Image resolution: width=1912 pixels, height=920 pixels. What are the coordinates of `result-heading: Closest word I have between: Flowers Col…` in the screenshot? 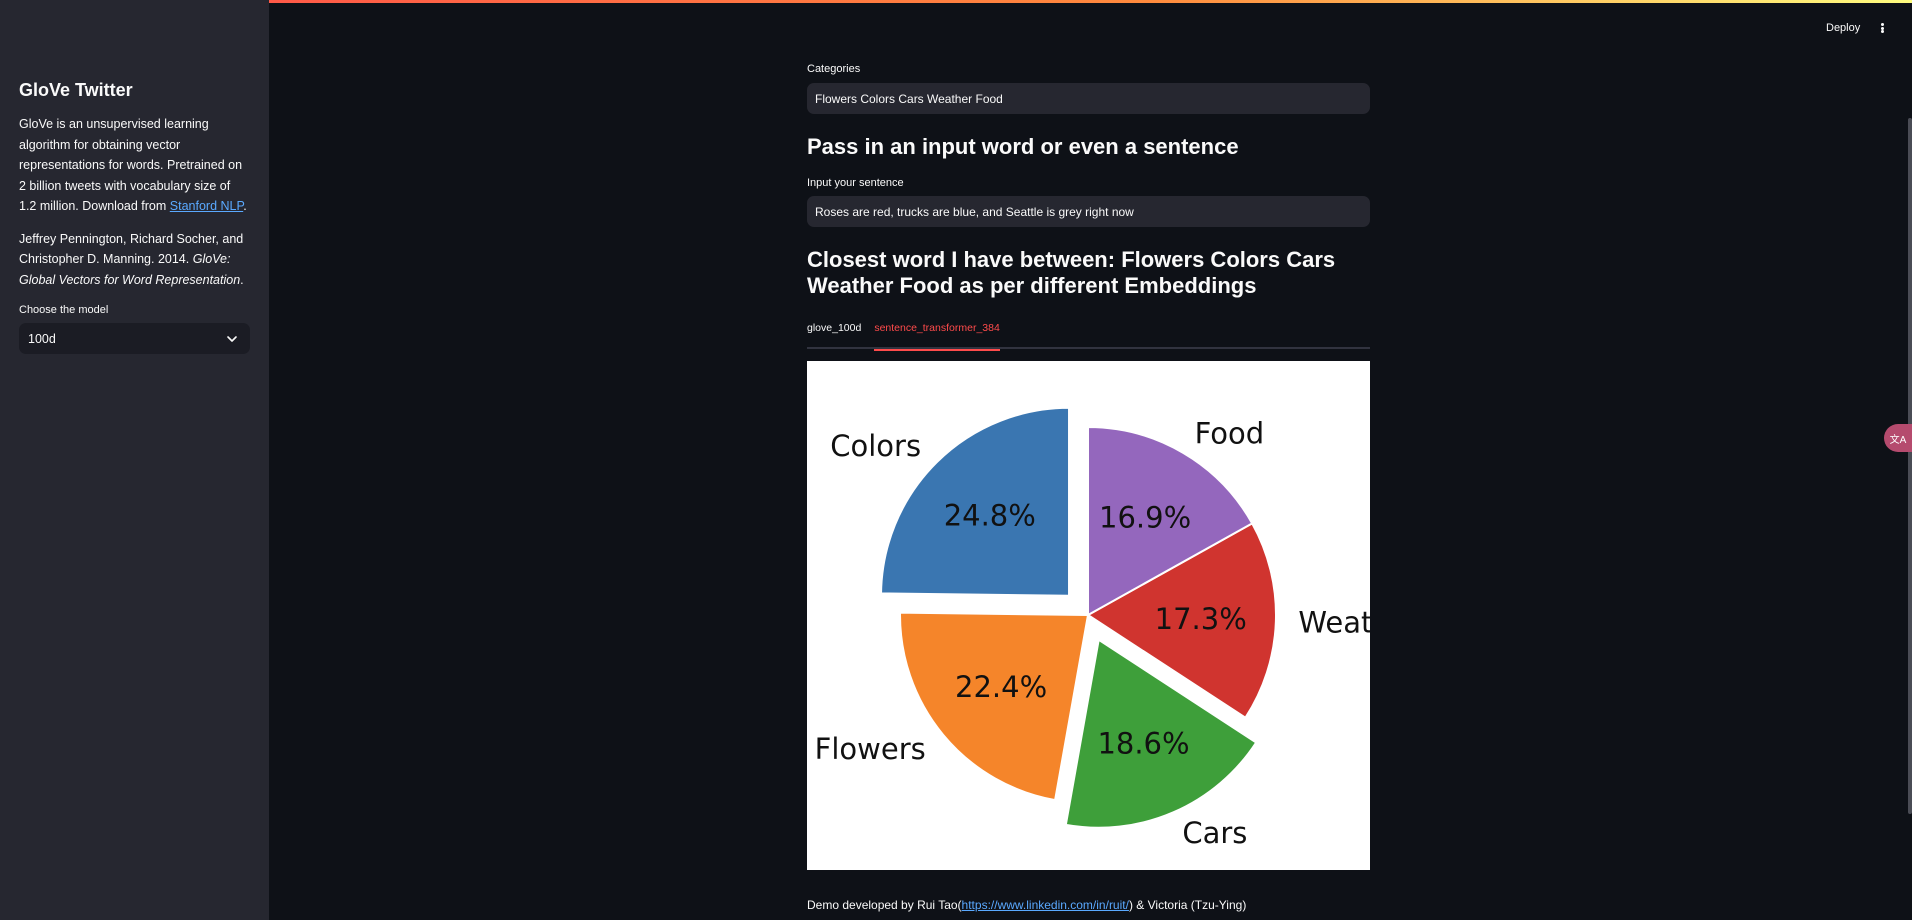 It's located at (1071, 272).